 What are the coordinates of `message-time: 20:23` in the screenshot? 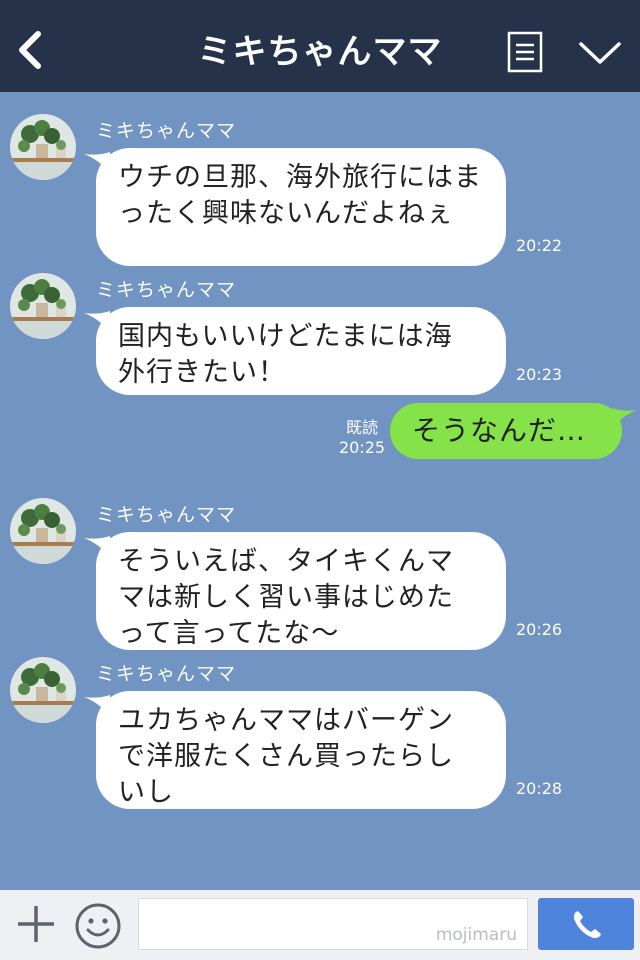 It's located at (539, 374).